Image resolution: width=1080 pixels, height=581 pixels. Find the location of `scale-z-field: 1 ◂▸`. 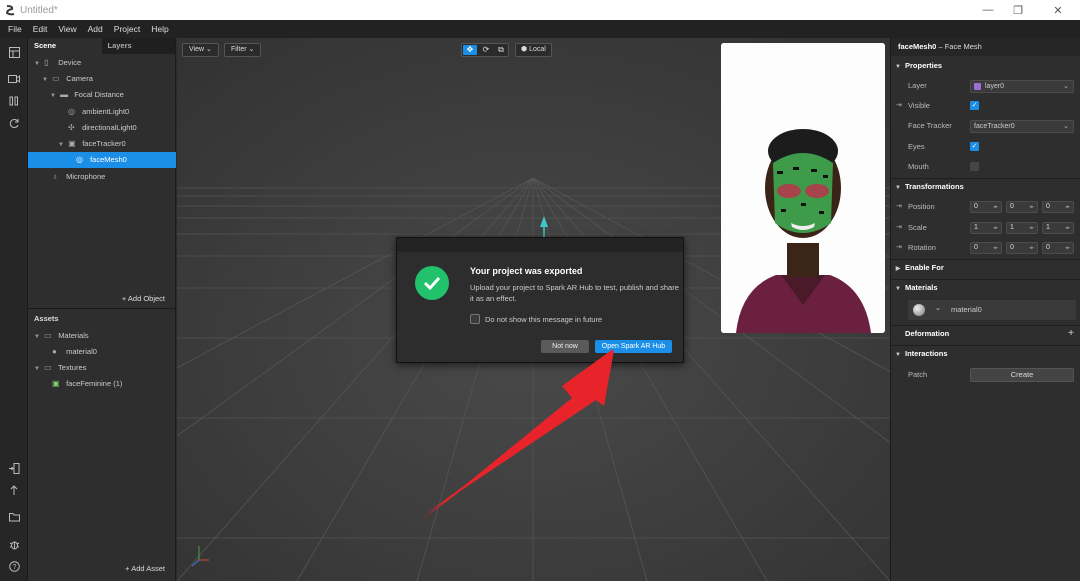

scale-z-field: 1 ◂▸ is located at coordinates (1058, 228).